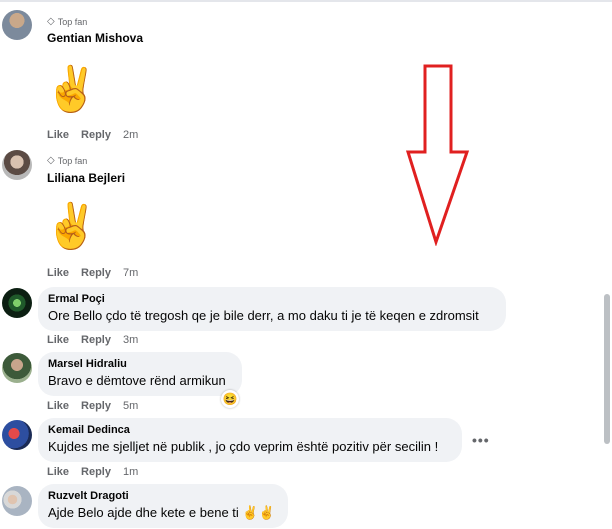 The width and height of the screenshot is (612, 529). I want to click on arrow-outline, so click(437, 155).